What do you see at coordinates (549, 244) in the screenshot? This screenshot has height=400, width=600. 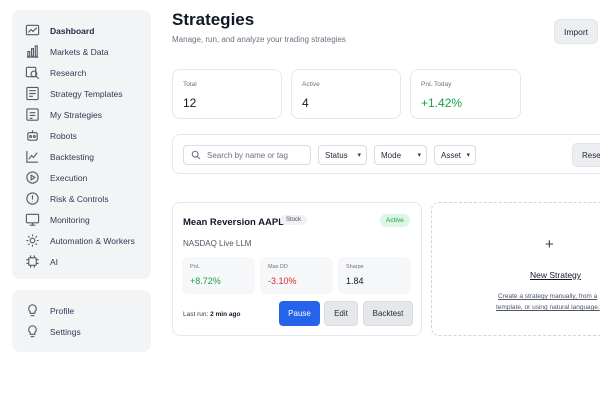 I see `plus-icon: +` at bounding box center [549, 244].